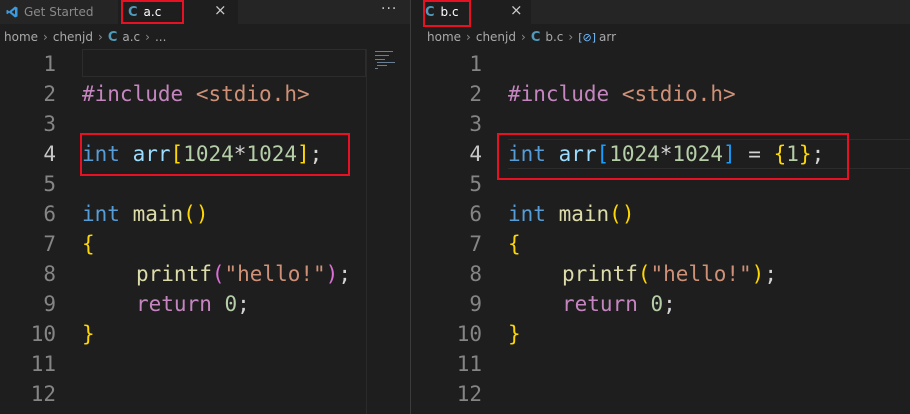 The image size is (910, 414). What do you see at coordinates (668, 154) in the screenshot?
I see `code-line: 4 int arr[1024*1024] = {1};` at bounding box center [668, 154].